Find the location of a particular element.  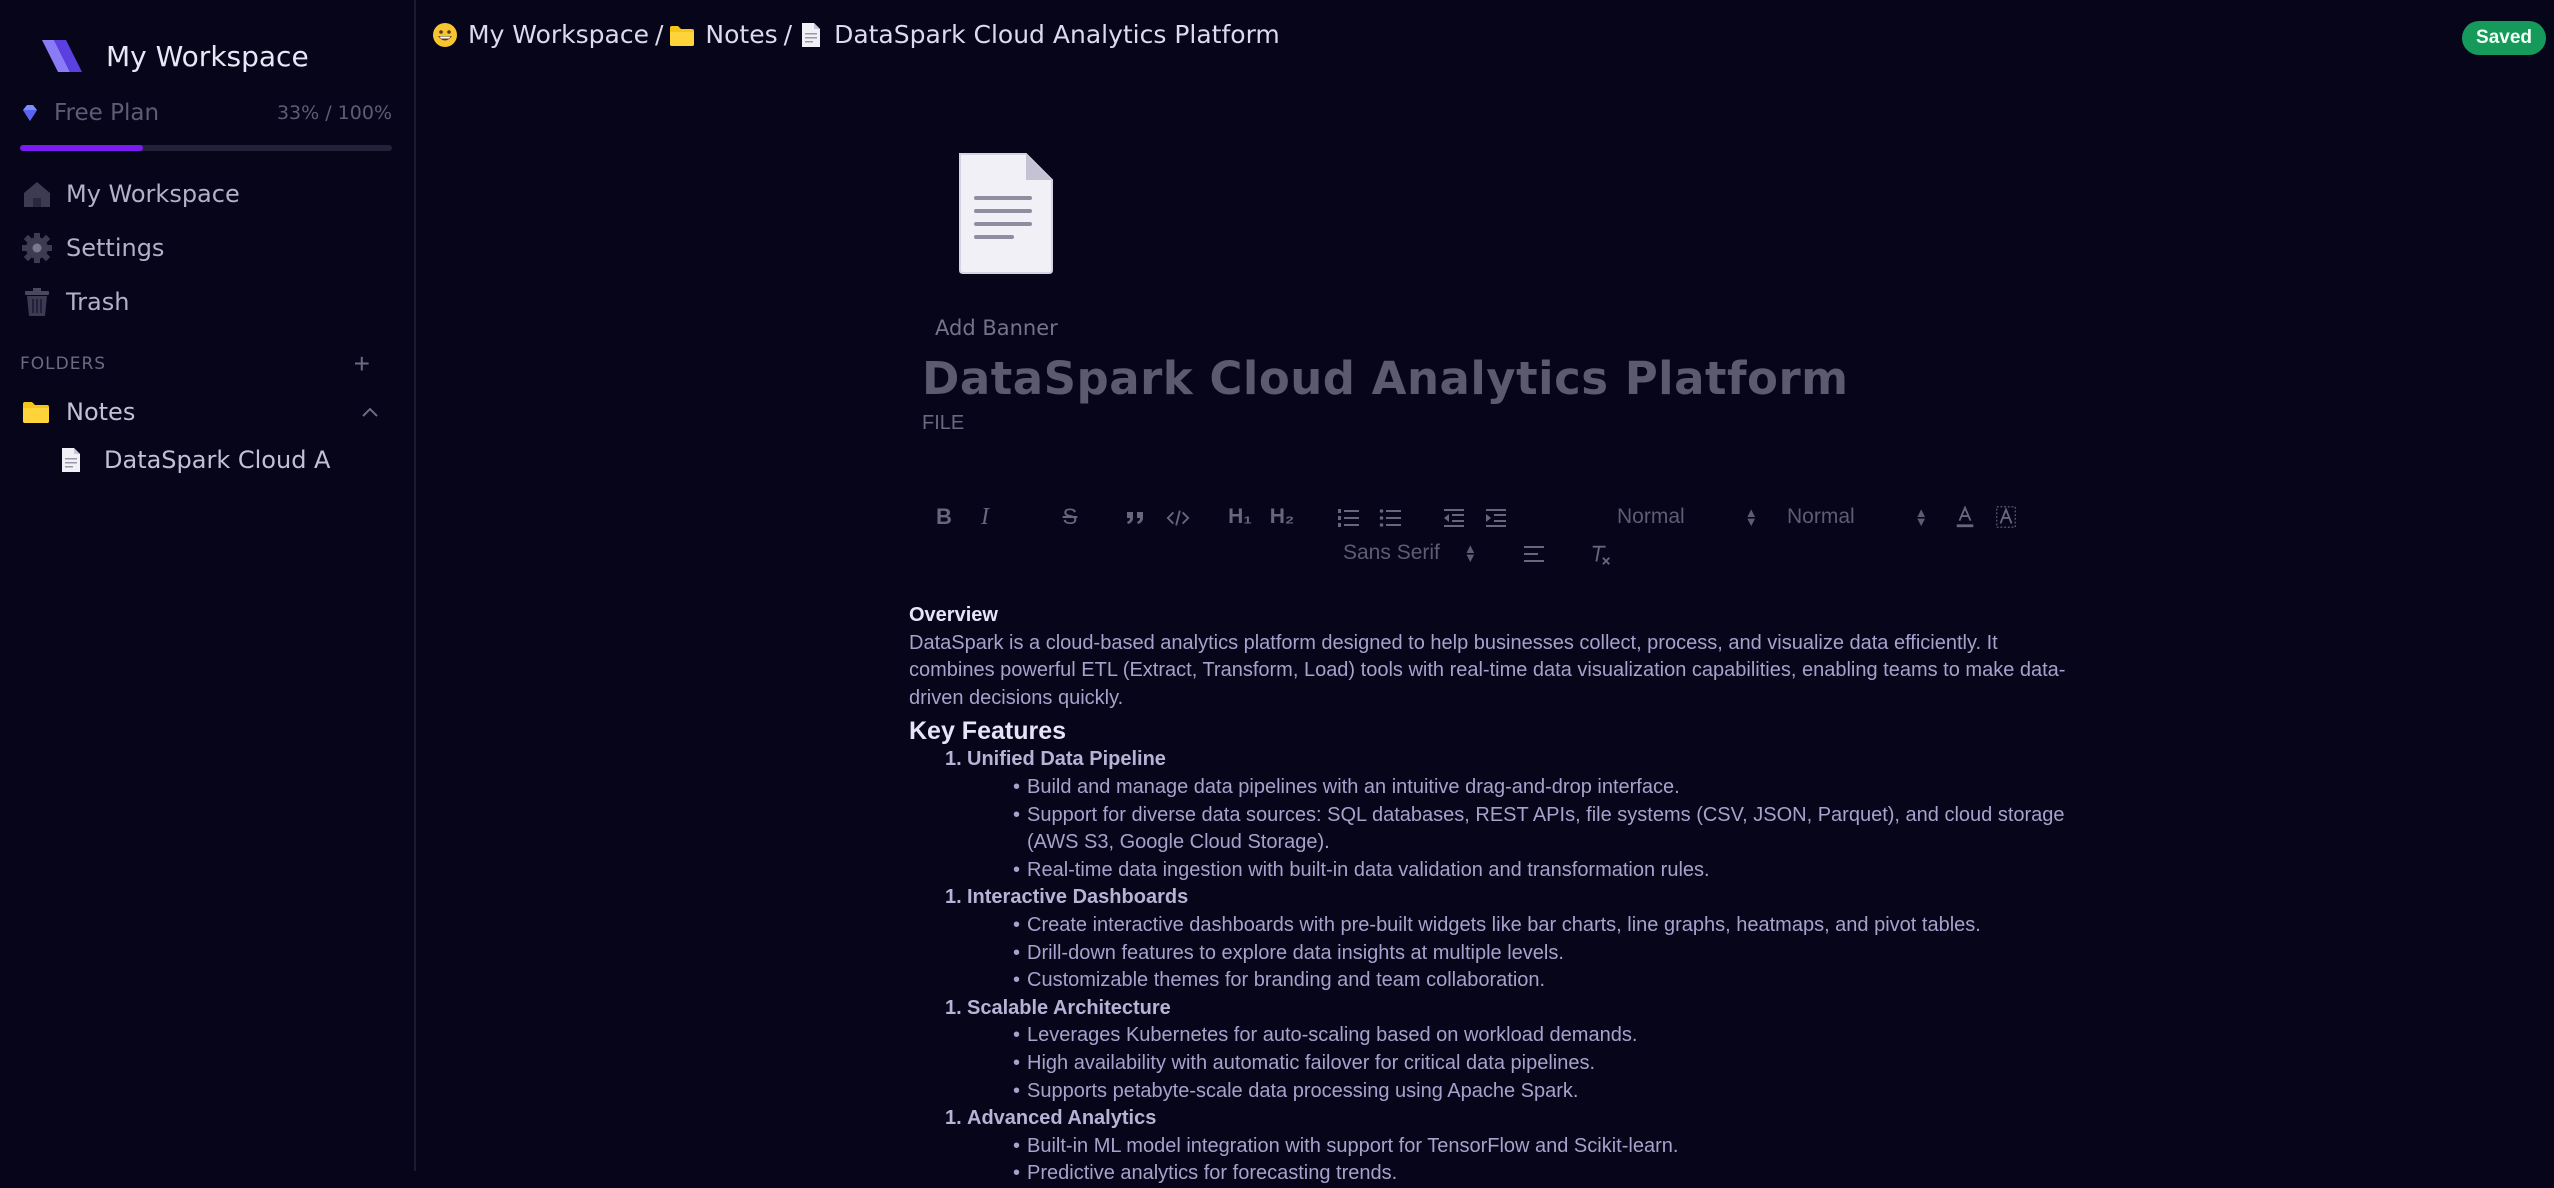

feature-title: Interactive Dashboards is located at coordinates (1078, 897).